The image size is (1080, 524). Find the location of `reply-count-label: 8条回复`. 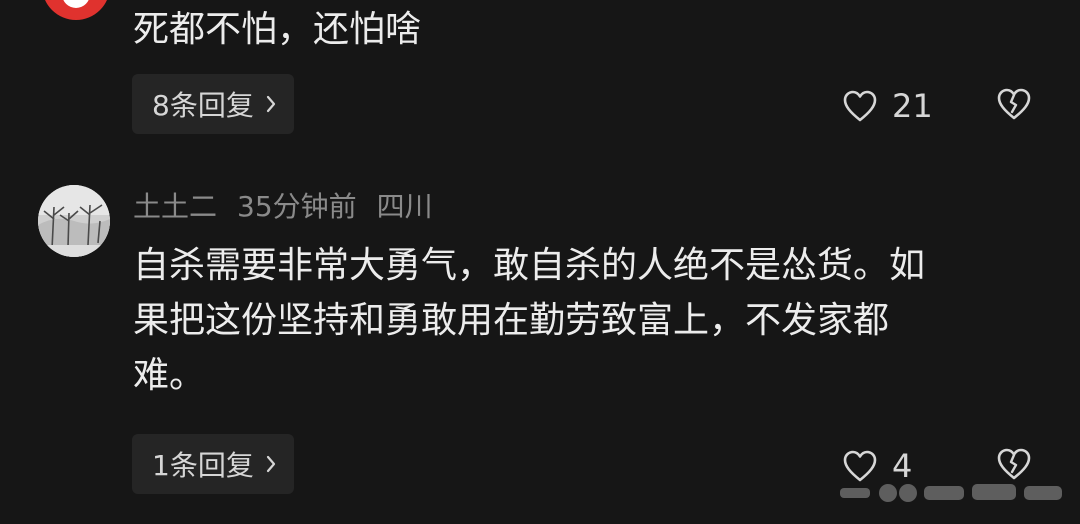

reply-count-label: 8条回复 is located at coordinates (203, 105).